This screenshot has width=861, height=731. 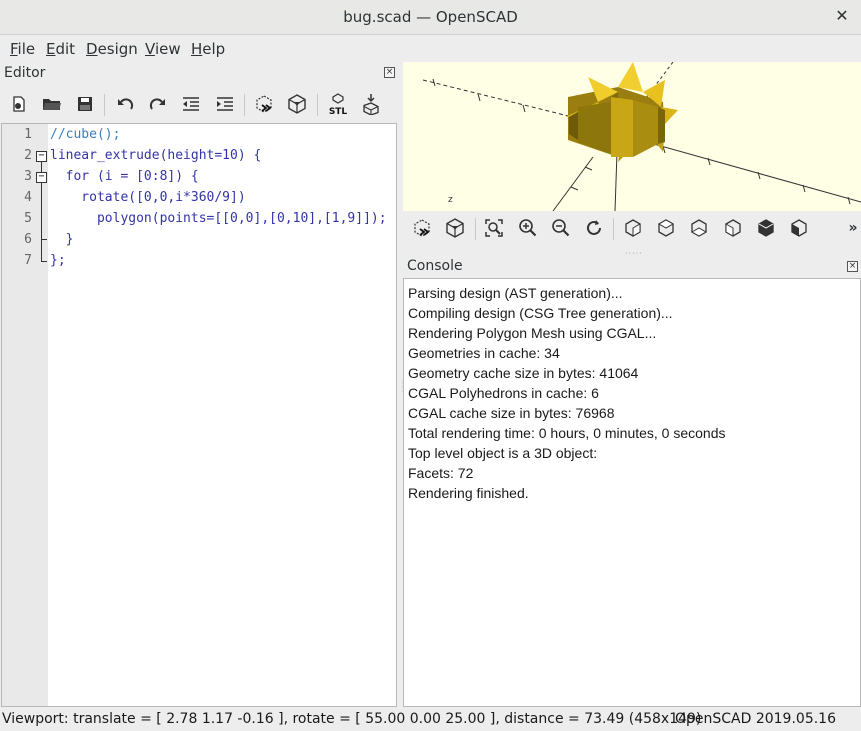 What do you see at coordinates (666, 228) in the screenshot?
I see `view-top-icon` at bounding box center [666, 228].